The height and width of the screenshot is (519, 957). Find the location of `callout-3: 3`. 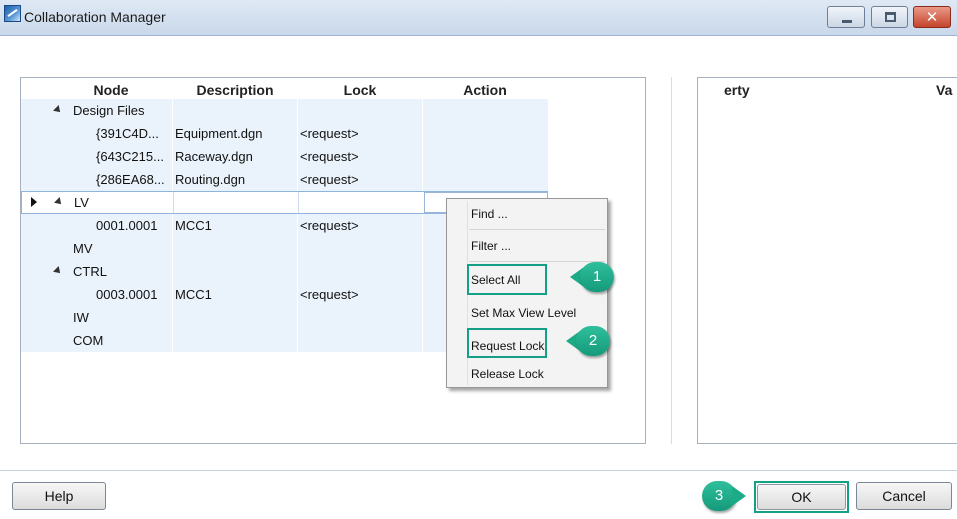

callout-3: 3 is located at coordinates (727, 496).